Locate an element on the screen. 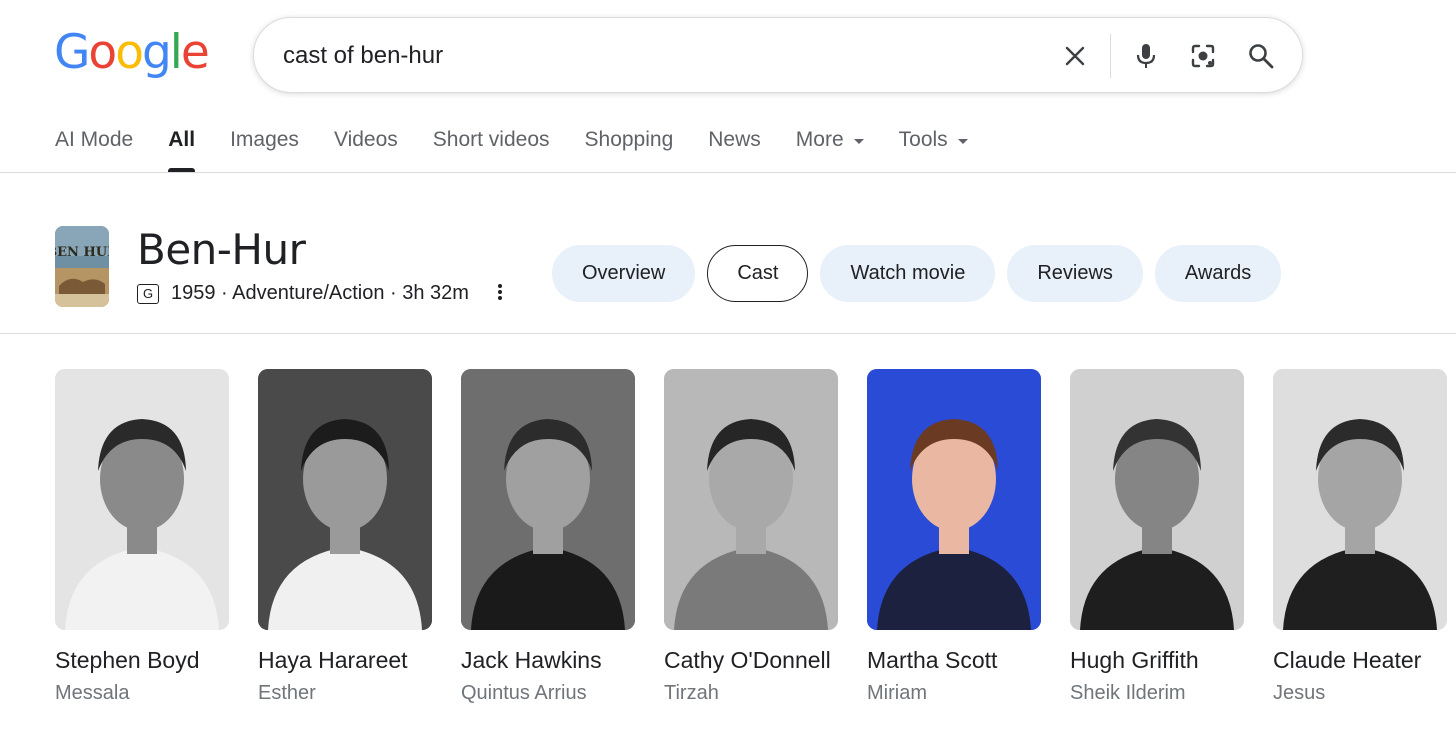 Image resolution: width=1456 pixels, height=729 pixels. cast-card: Martha Scott Miriam is located at coordinates (954, 537).